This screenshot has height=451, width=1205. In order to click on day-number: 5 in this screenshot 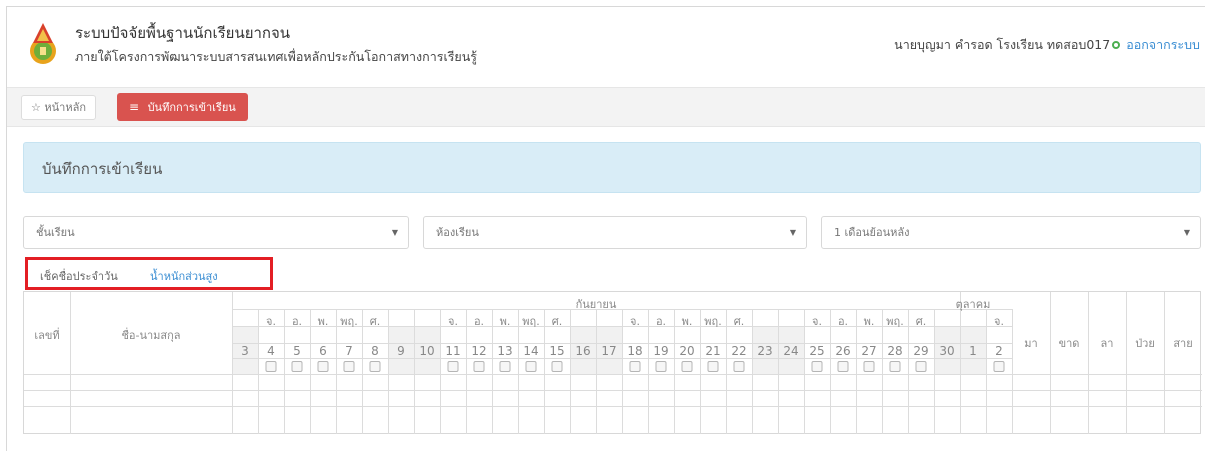, I will do `click(297, 351)`.